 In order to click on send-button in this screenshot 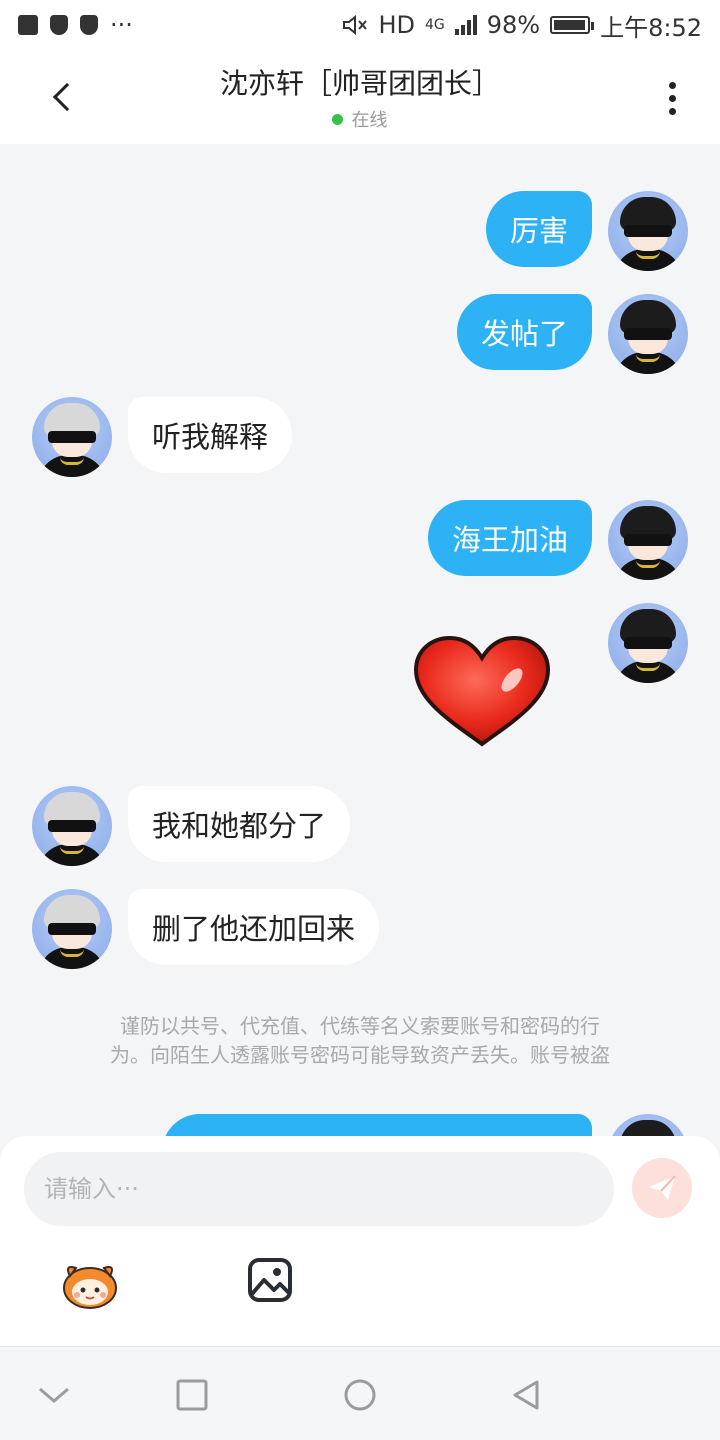, I will do `click(662, 1188)`.